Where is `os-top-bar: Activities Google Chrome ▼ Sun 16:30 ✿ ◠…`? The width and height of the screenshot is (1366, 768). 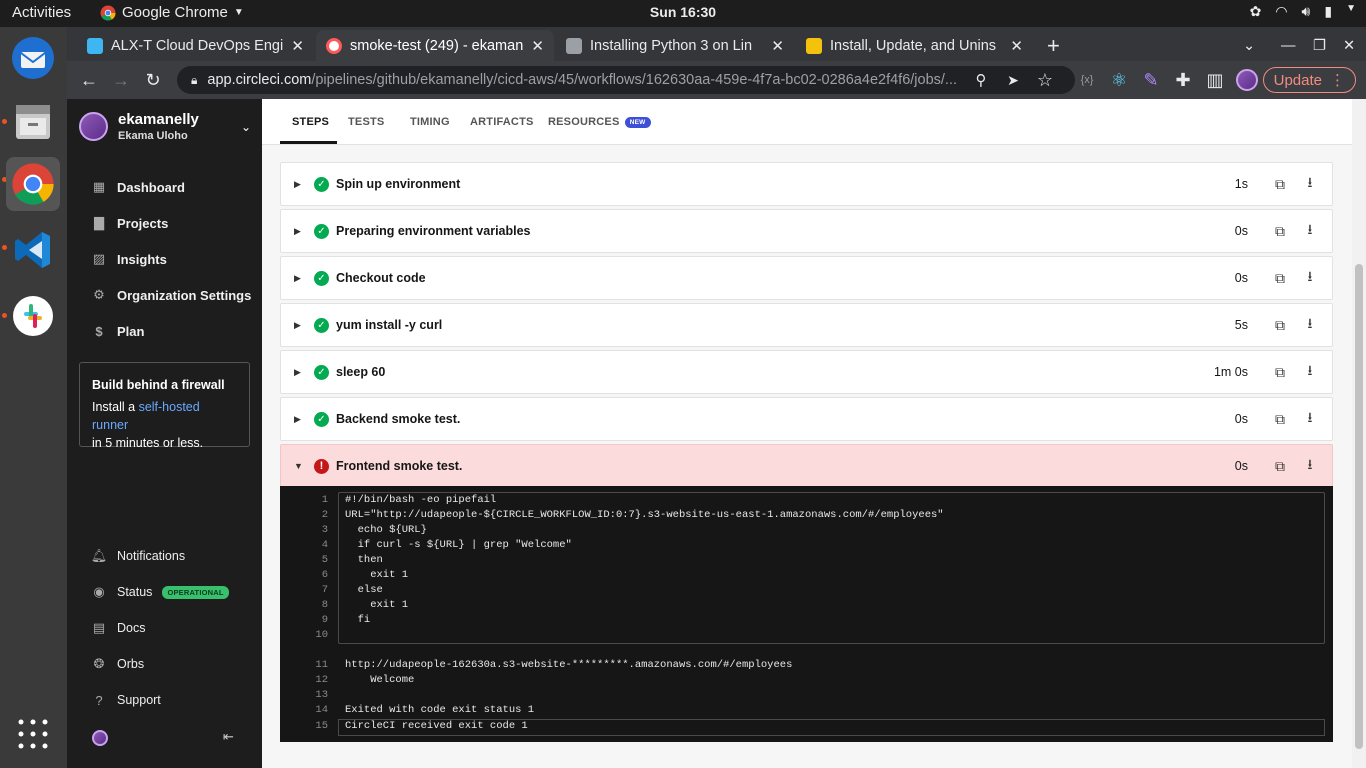
os-top-bar: Activities Google Chrome ▼ Sun 16:30 ✿ ◠… is located at coordinates (683, 13).